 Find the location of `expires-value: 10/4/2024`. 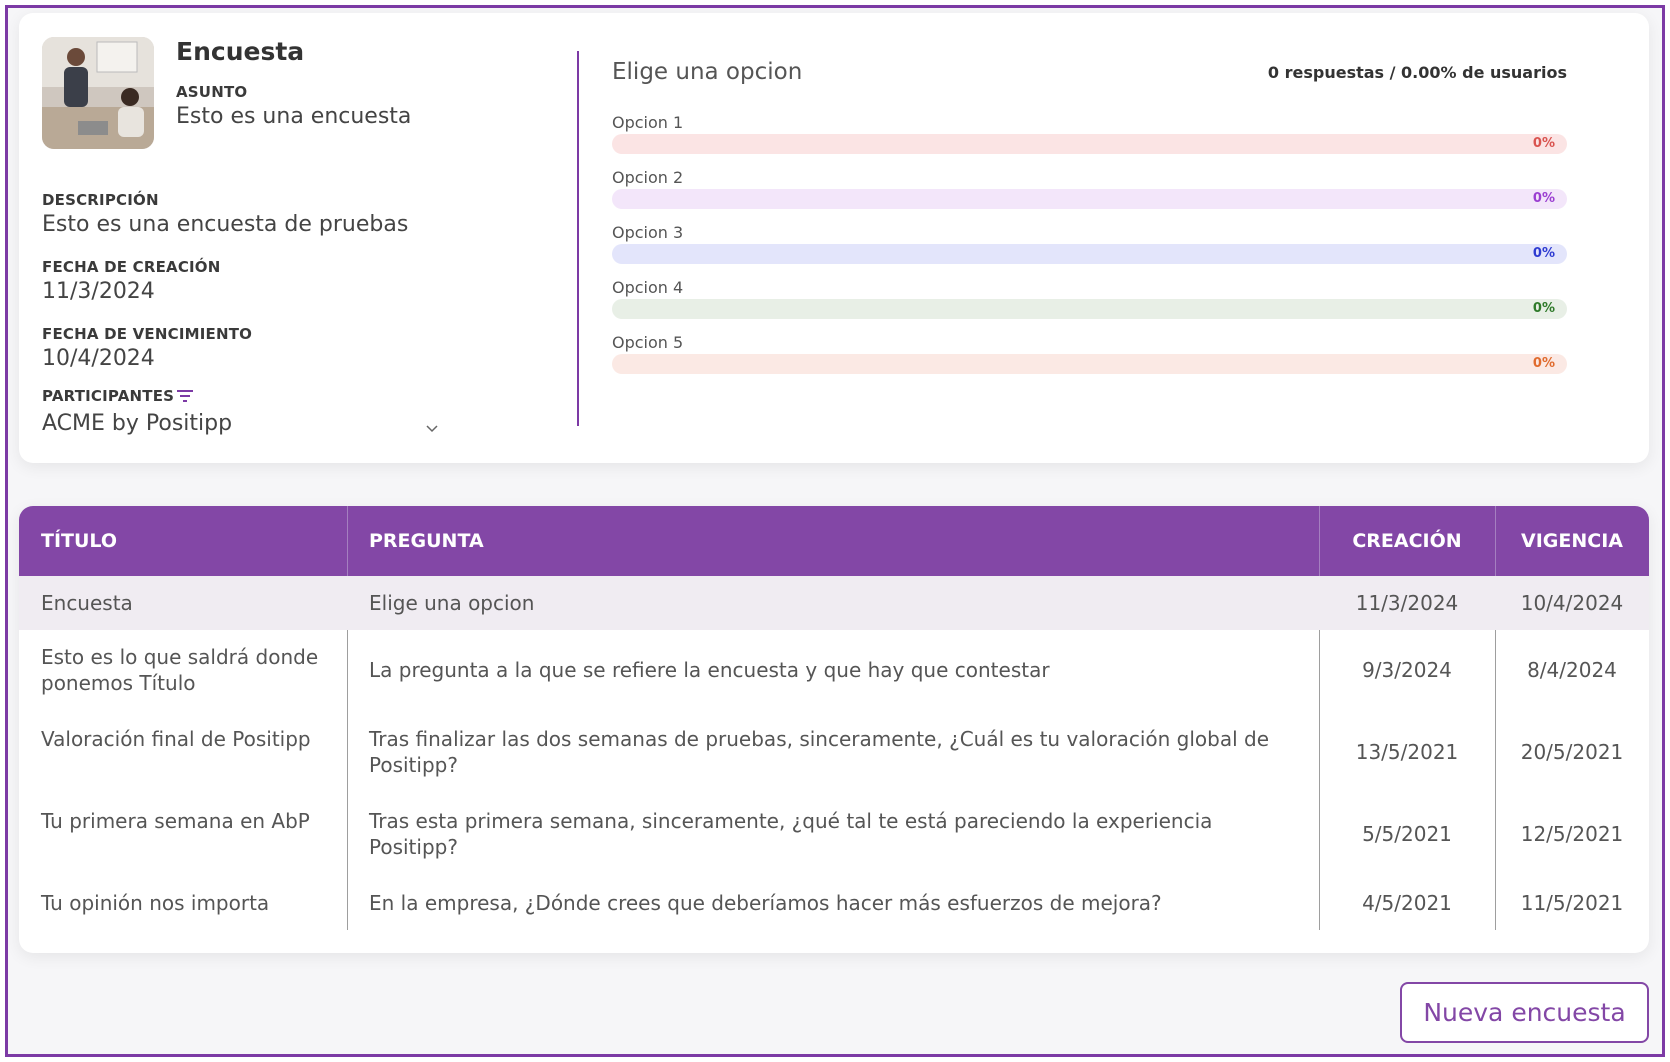

expires-value: 10/4/2024 is located at coordinates (98, 358).